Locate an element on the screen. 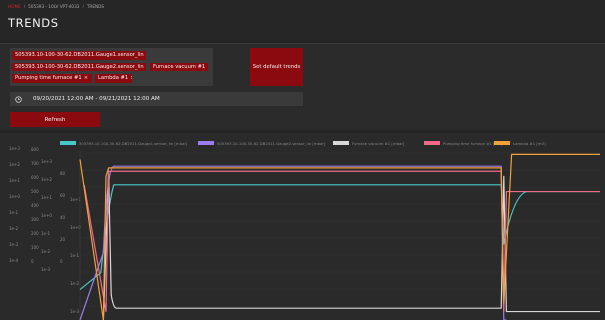 This screenshot has height=320, width=605. clock-icon is located at coordinates (18, 99).